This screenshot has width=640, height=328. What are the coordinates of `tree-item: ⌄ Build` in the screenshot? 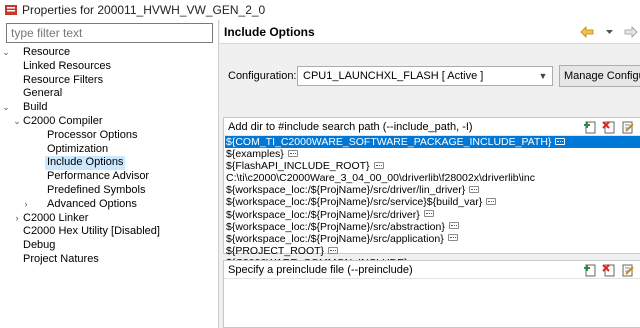 It's located at (109, 108).